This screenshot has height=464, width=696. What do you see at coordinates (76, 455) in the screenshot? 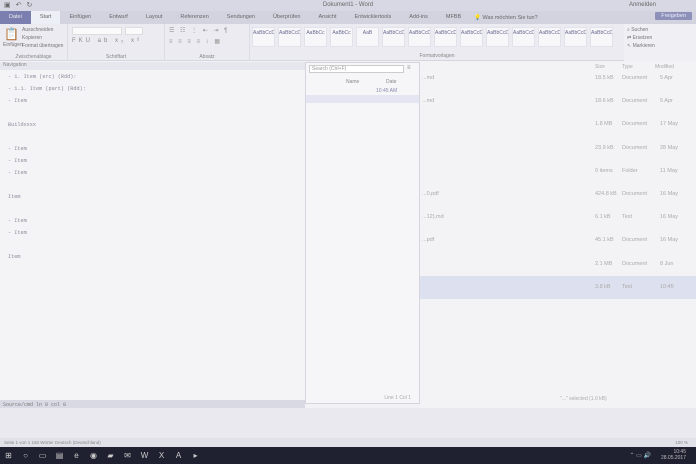
I see `edge-icon: e` at bounding box center [76, 455].